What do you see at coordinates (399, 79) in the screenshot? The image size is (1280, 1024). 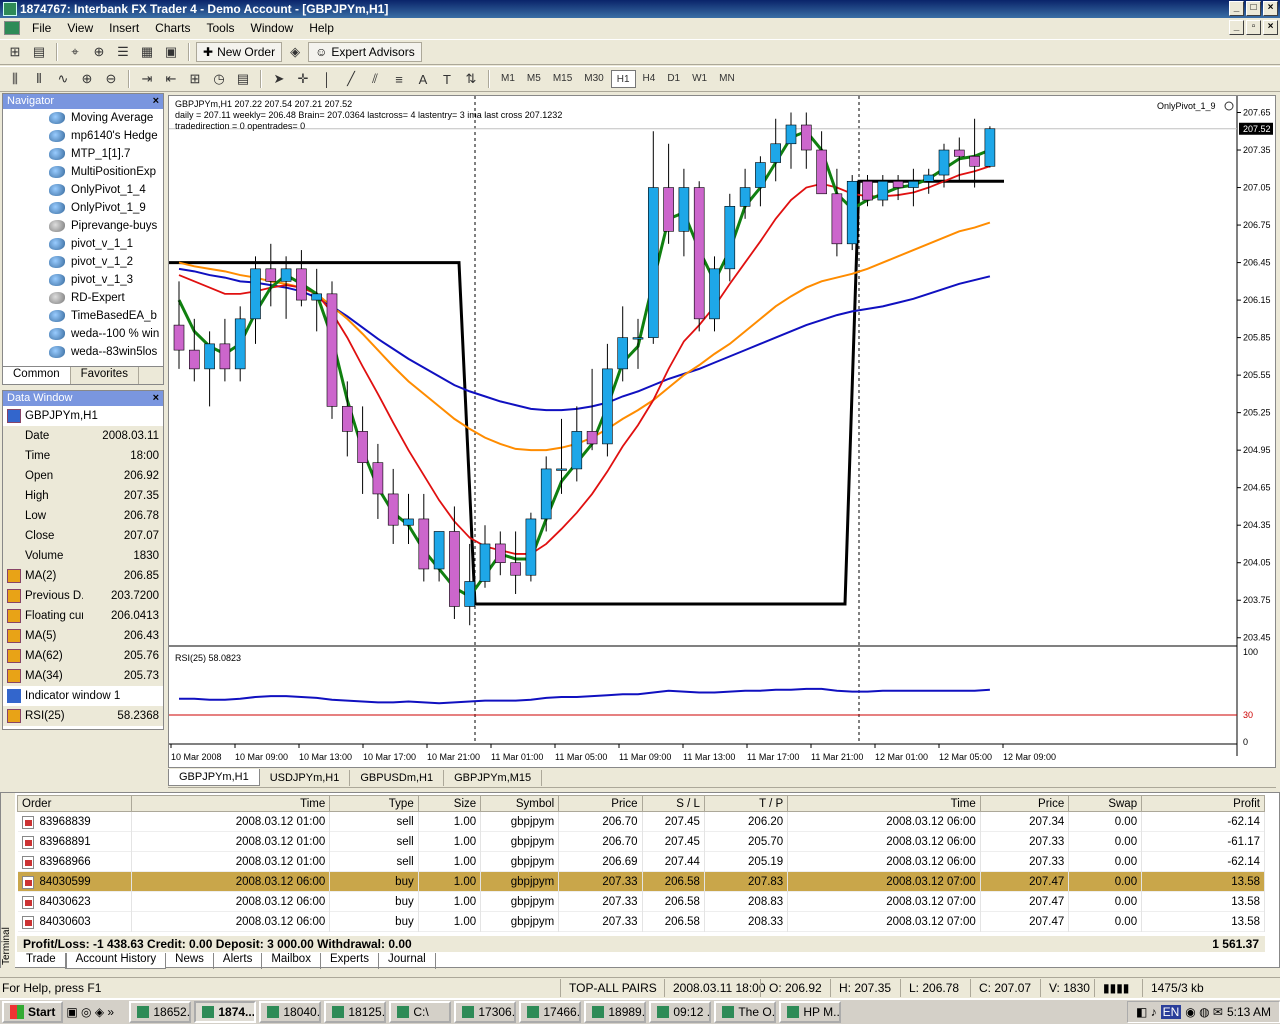 I see `fibonacci-icon: ≡` at bounding box center [399, 79].